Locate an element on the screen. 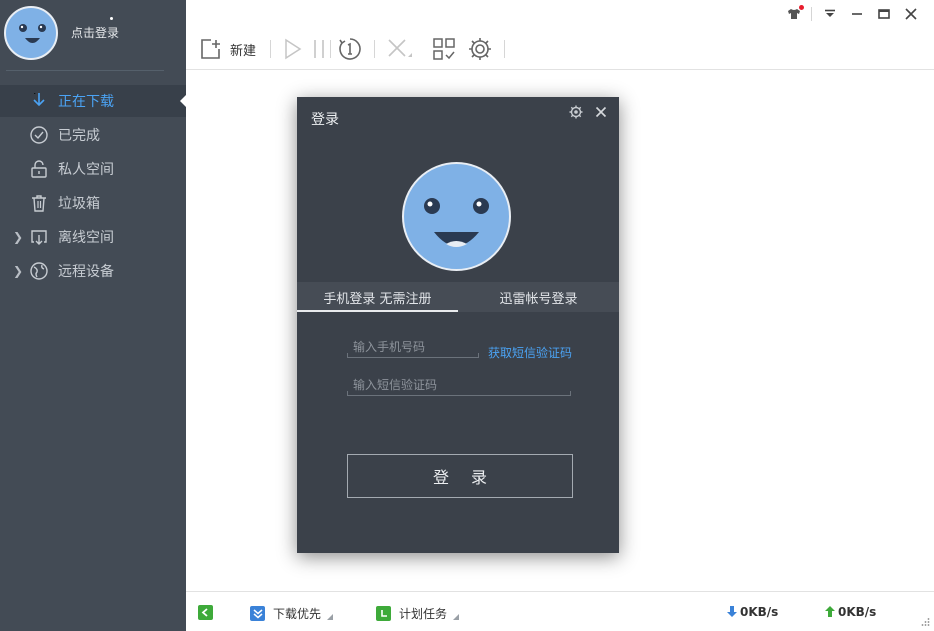 Image resolution: width=934 pixels, height=631 pixels. sidebar-item-trash: 垃圾箱 is located at coordinates (93, 203).